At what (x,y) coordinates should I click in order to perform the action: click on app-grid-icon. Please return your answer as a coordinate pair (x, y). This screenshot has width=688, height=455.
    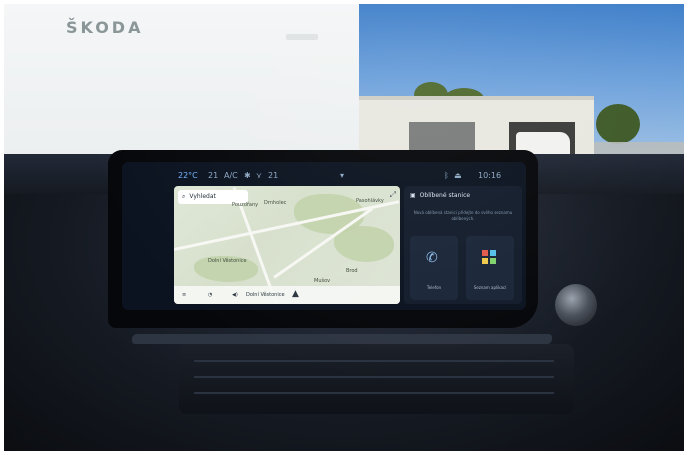
    Looking at the image, I should click on (489, 257).